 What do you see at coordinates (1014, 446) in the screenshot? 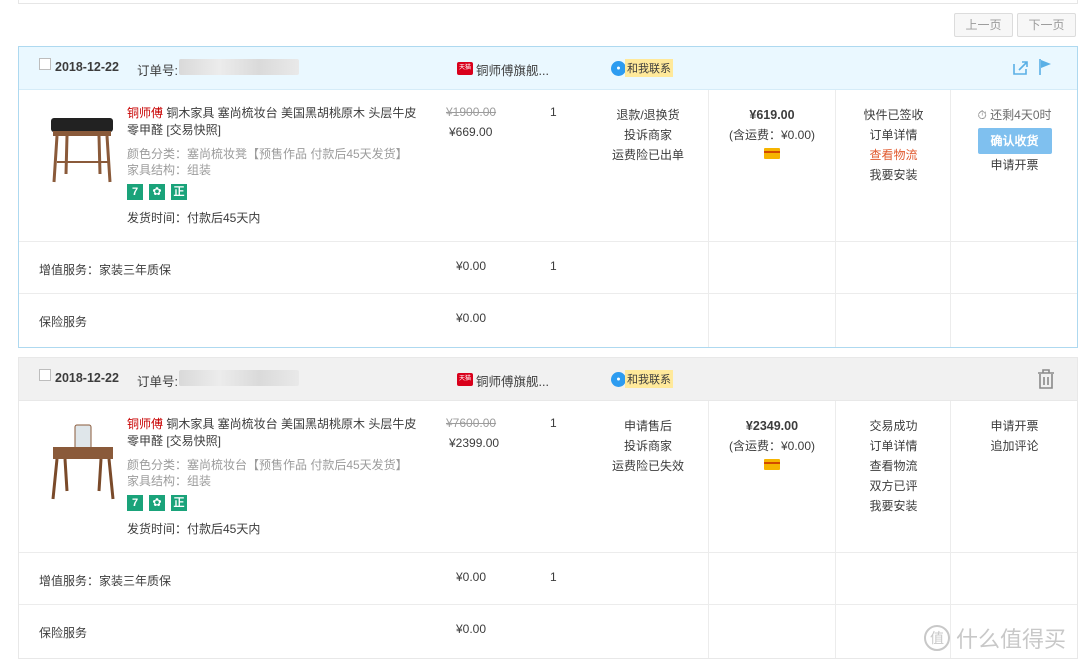
I see `add-review-link: 追加评论` at bounding box center [1014, 446].